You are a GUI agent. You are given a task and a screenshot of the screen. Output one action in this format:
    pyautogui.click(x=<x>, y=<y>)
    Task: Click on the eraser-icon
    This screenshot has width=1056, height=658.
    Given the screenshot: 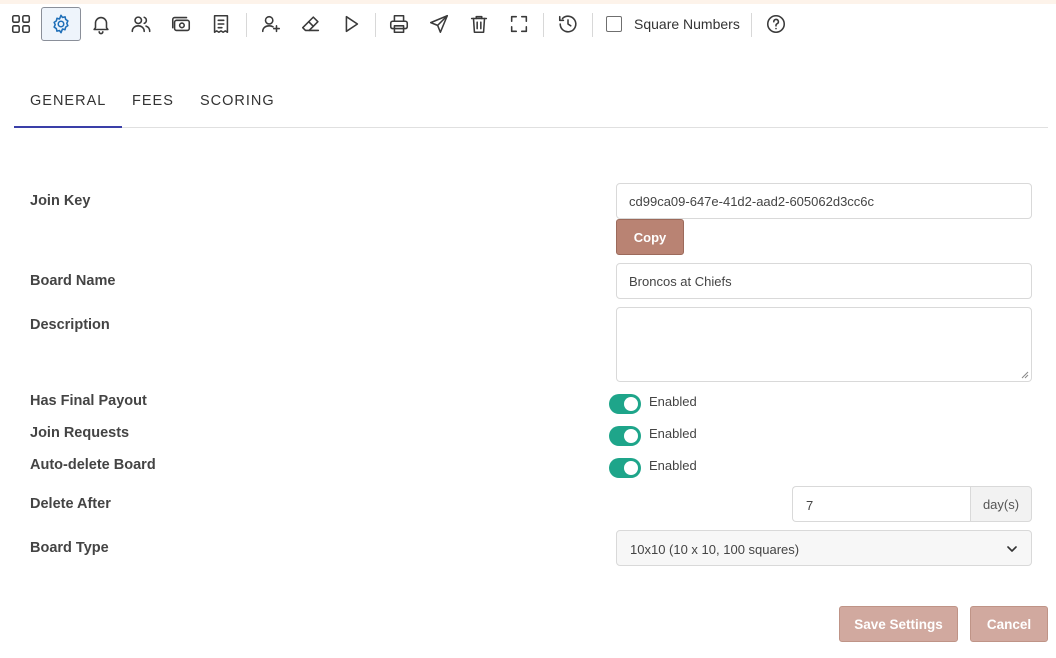 What is the action you would take?
    pyautogui.click(x=311, y=24)
    